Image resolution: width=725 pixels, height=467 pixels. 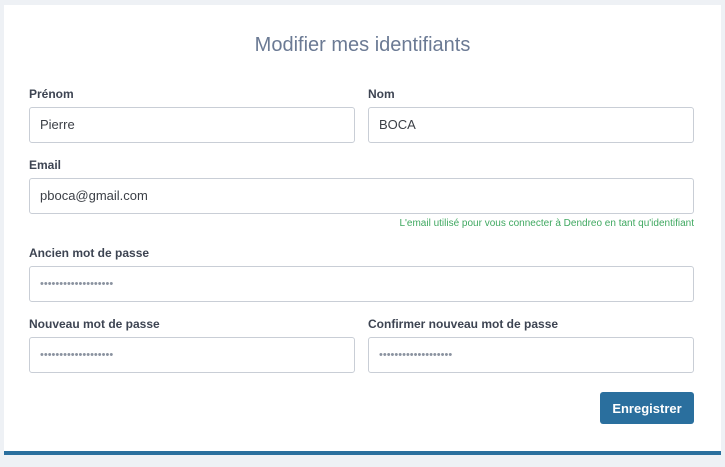 What do you see at coordinates (362, 45) in the screenshot?
I see `page-title: Modifier mes identifiants` at bounding box center [362, 45].